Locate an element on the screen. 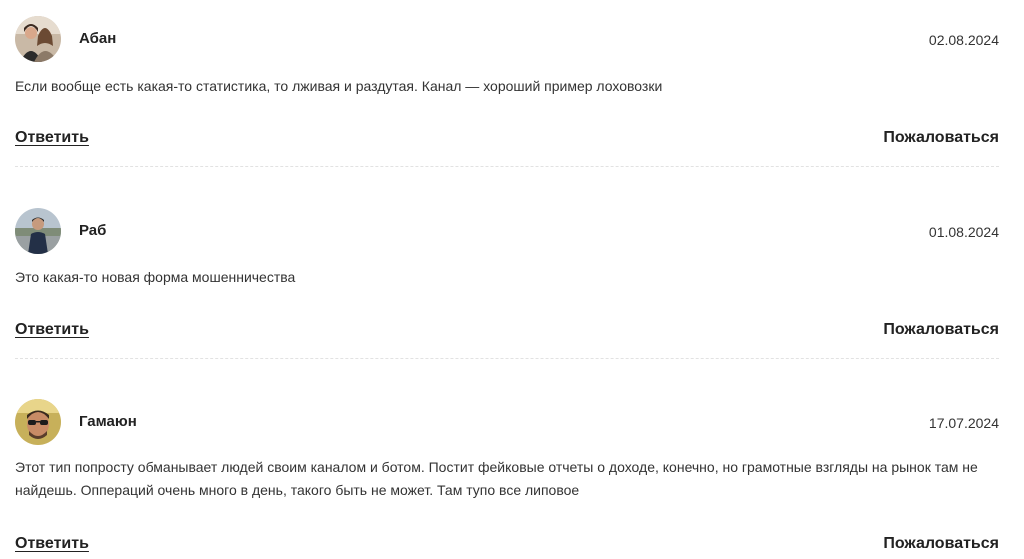 The image size is (1024, 559). comment-text: Это какая-то новая форма мошенничества is located at coordinates (155, 277).